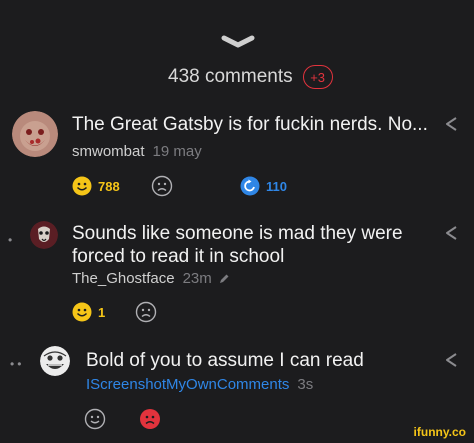 The image size is (474, 443). What do you see at coordinates (224, 278) in the screenshot?
I see `edited-pencil-icon` at bounding box center [224, 278].